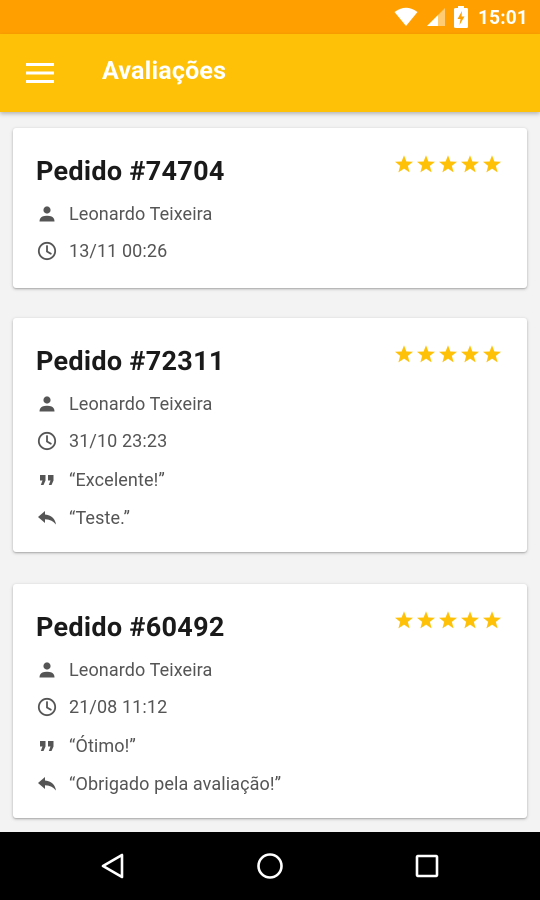 The height and width of the screenshot is (900, 540). I want to click on comment-row: “Ótimo!”, so click(86, 746).